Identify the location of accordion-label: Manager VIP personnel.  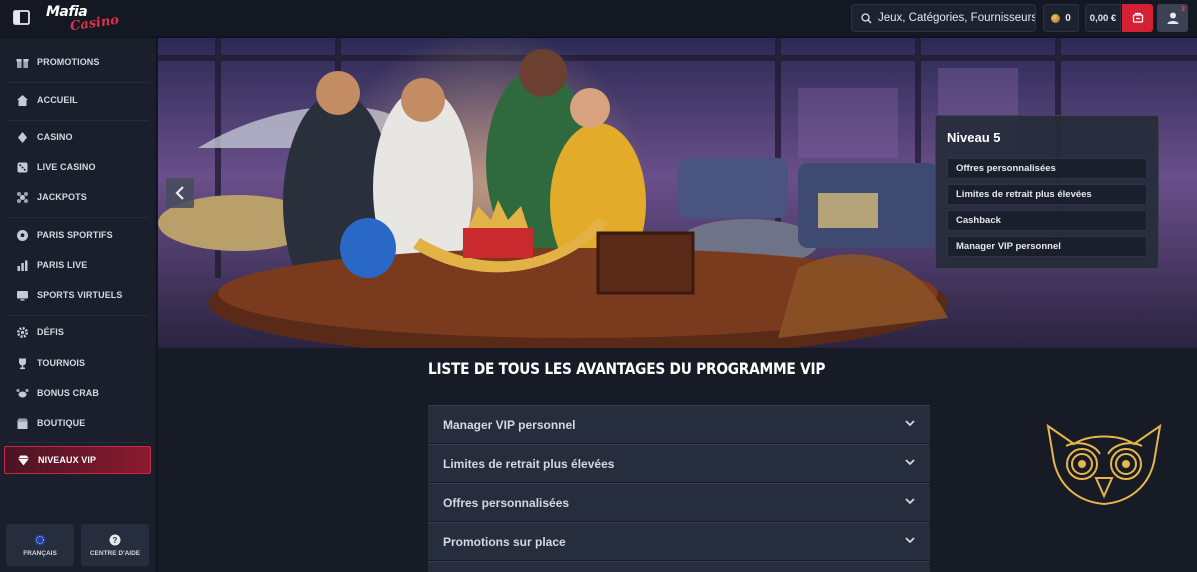
(509, 424).